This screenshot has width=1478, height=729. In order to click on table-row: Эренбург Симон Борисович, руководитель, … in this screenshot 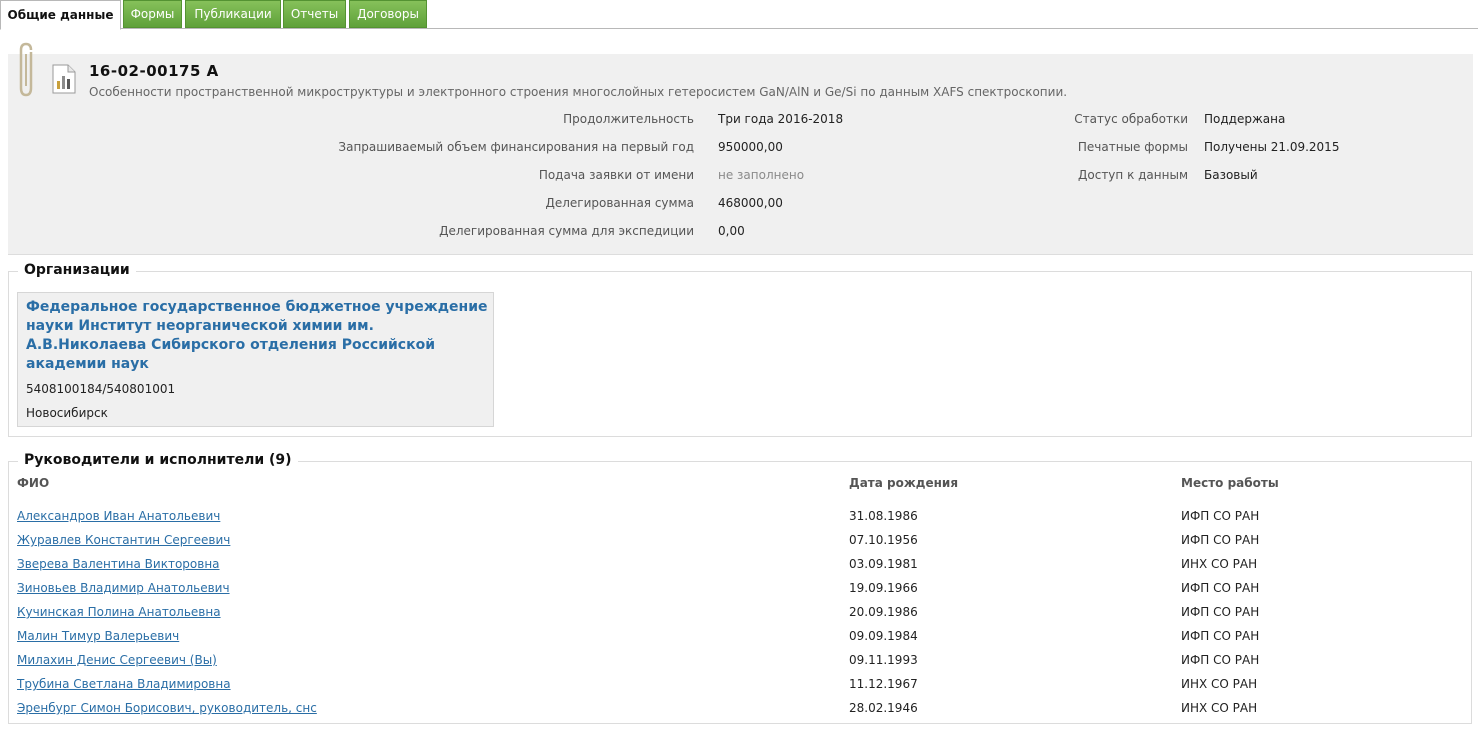, I will do `click(742, 708)`.